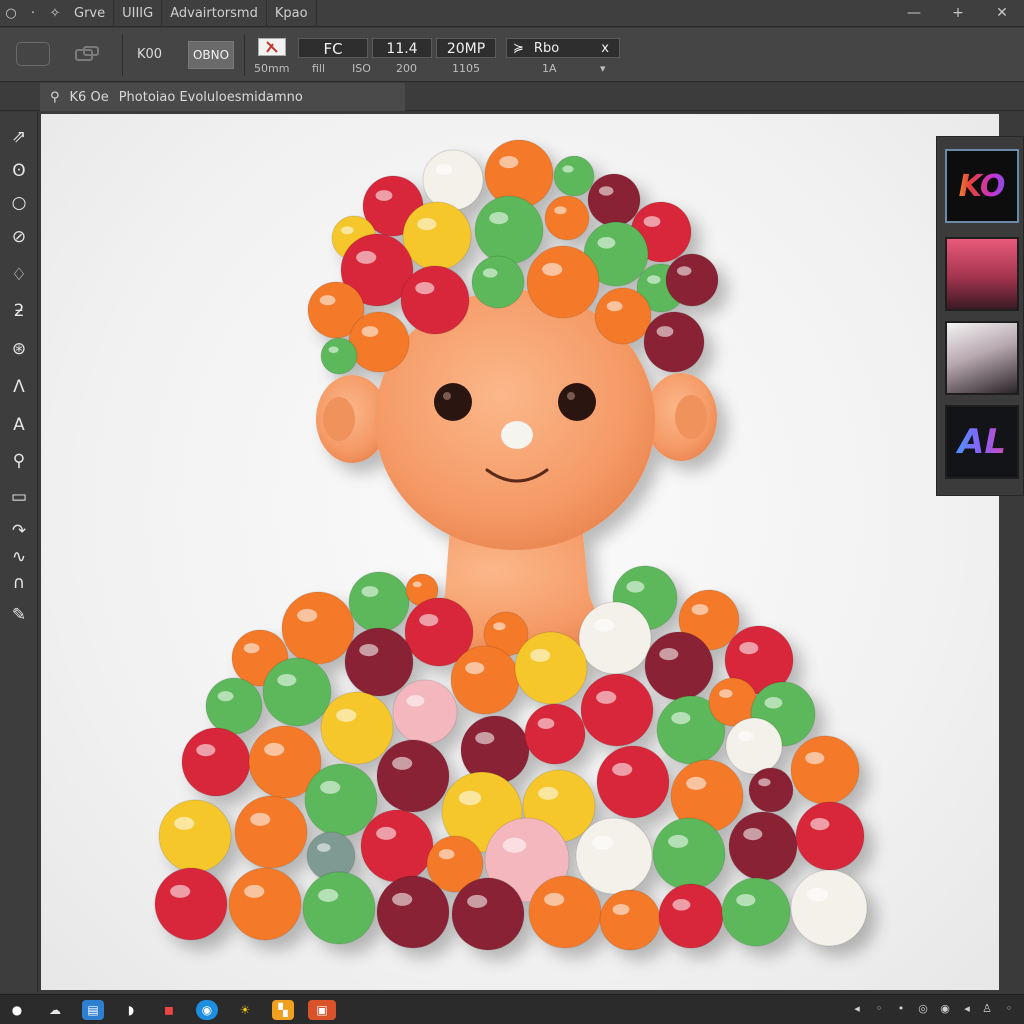 The height and width of the screenshot is (1024, 1024). I want to click on edge-icon: ◉, so click(207, 1010).